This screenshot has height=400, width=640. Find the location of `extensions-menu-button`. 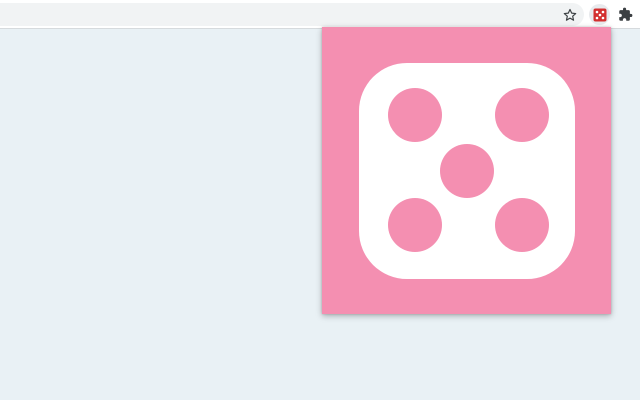

extensions-menu-button is located at coordinates (625, 14).